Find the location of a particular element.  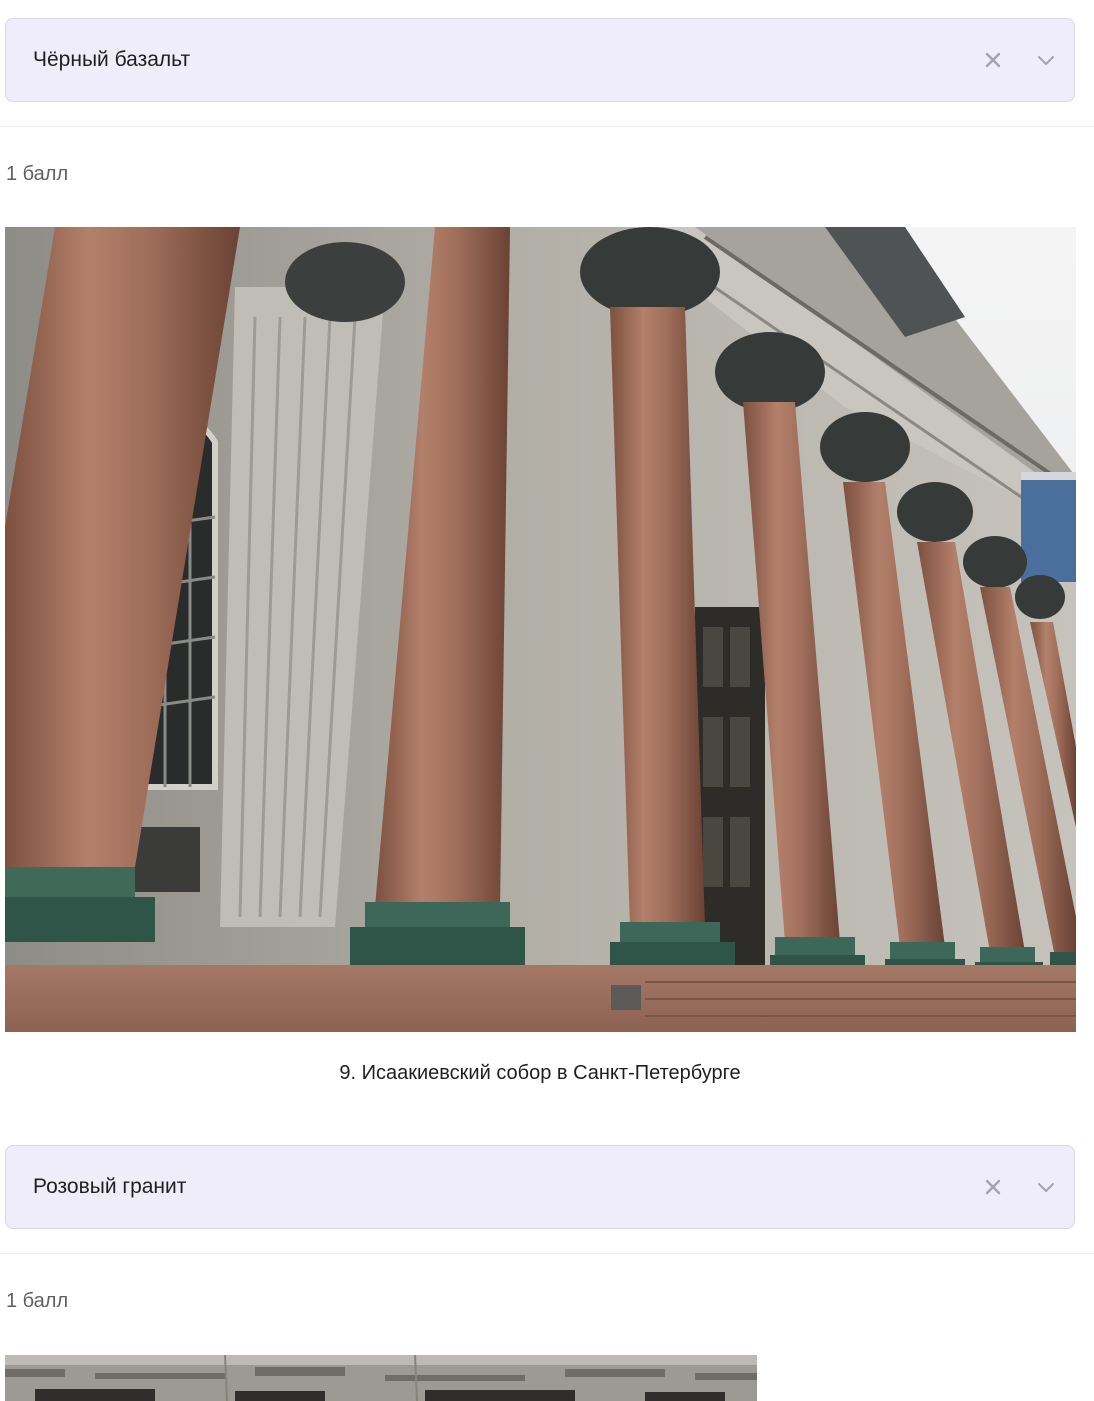

points-label-q10: 1 балл is located at coordinates (37, 1301).